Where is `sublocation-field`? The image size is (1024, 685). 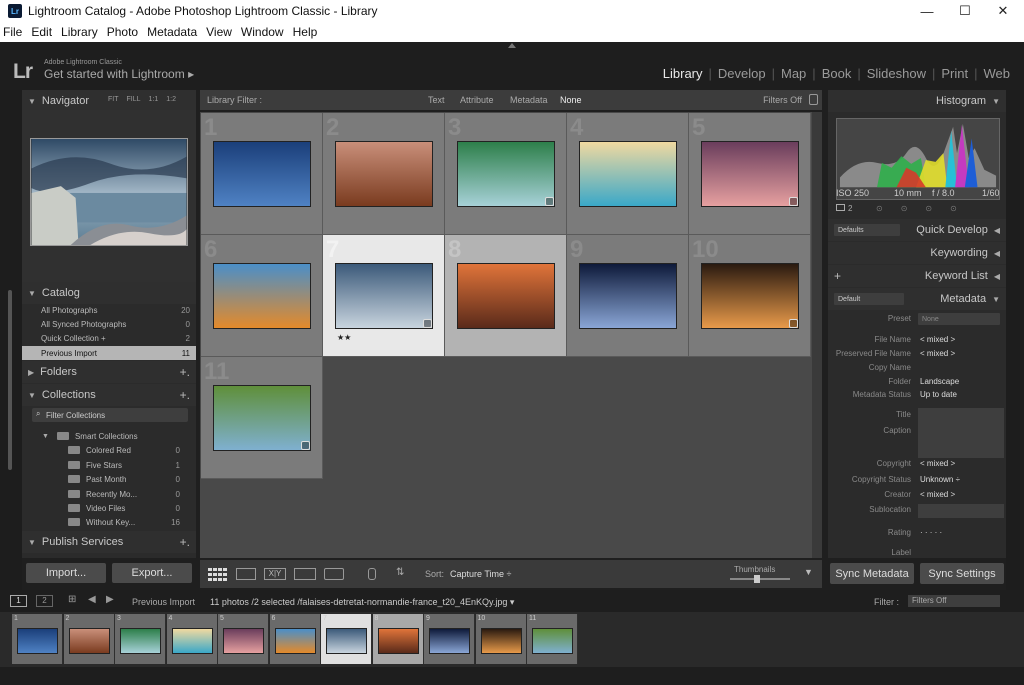 sublocation-field is located at coordinates (961, 511).